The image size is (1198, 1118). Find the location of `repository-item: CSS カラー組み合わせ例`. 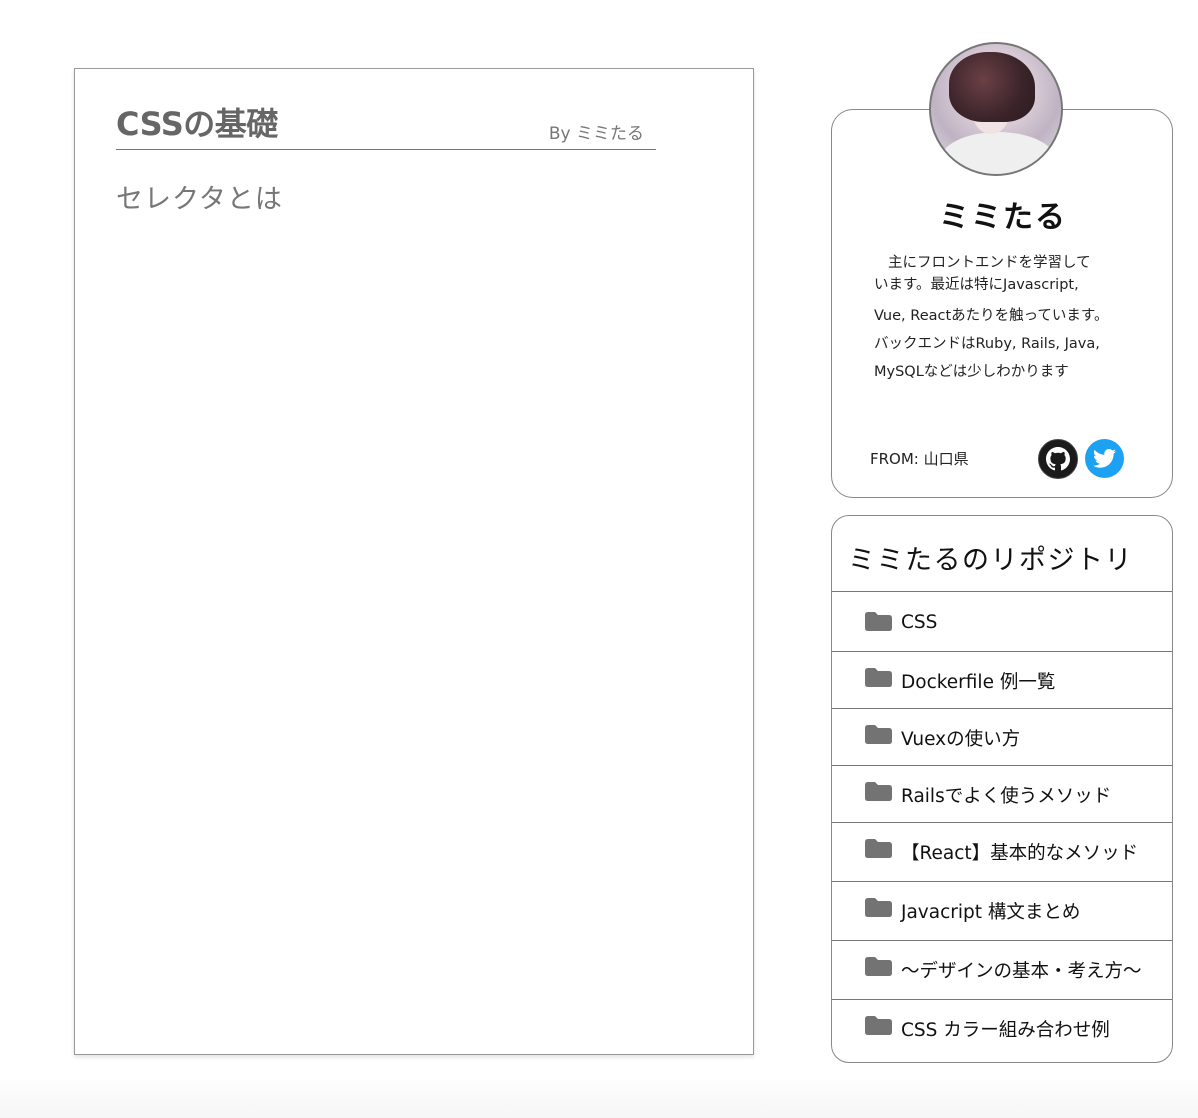

repository-item: CSS カラー組み合わせ例 is located at coordinates (1002, 1030).